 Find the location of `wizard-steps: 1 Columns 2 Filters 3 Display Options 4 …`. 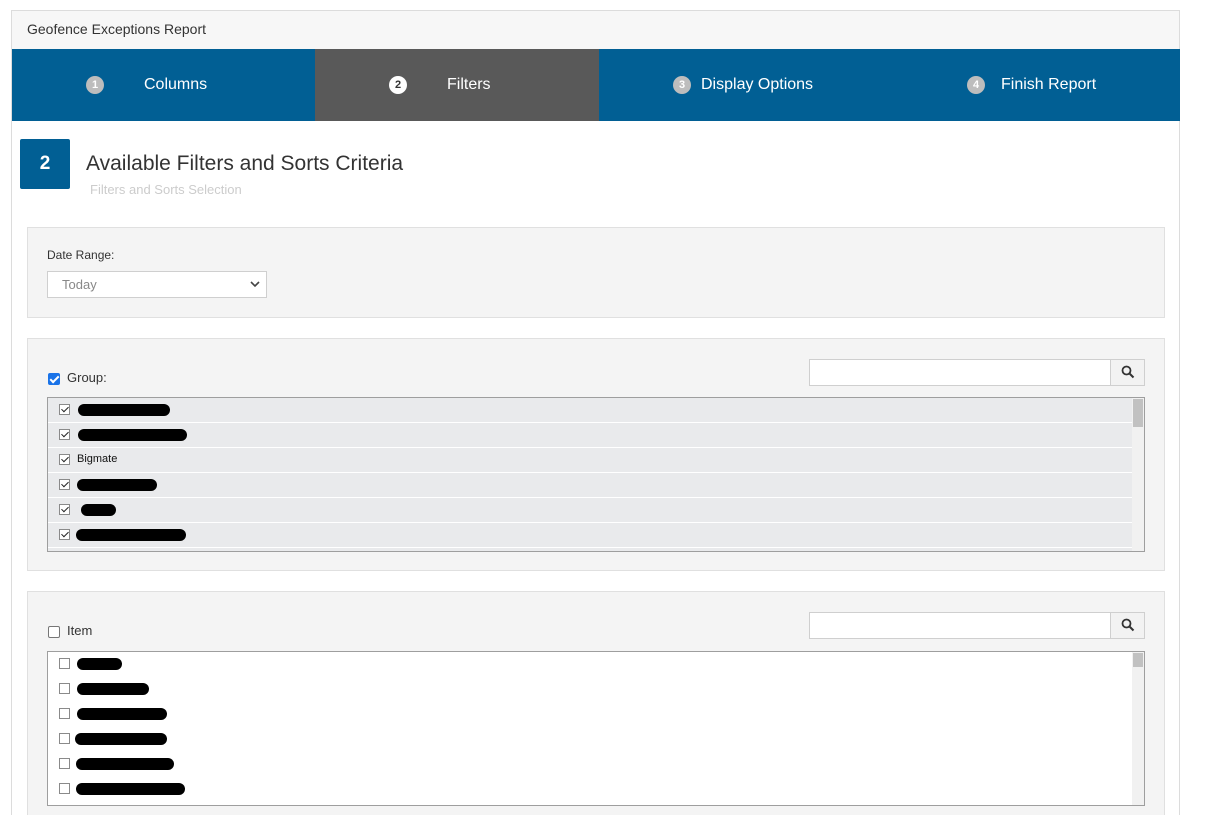

wizard-steps: 1 Columns 2 Filters 3 Display Options 4 … is located at coordinates (596, 85).